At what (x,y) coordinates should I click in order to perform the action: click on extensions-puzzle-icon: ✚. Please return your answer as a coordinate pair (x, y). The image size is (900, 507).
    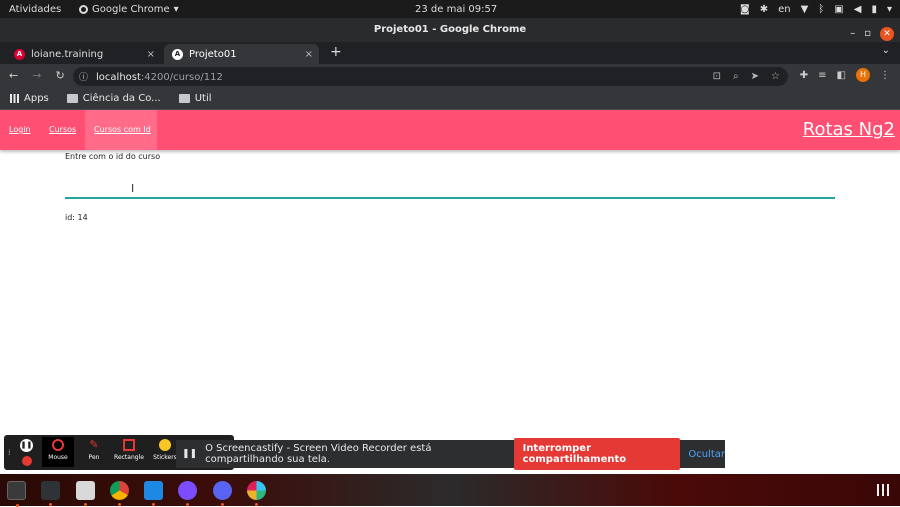
    Looking at the image, I should click on (804, 75).